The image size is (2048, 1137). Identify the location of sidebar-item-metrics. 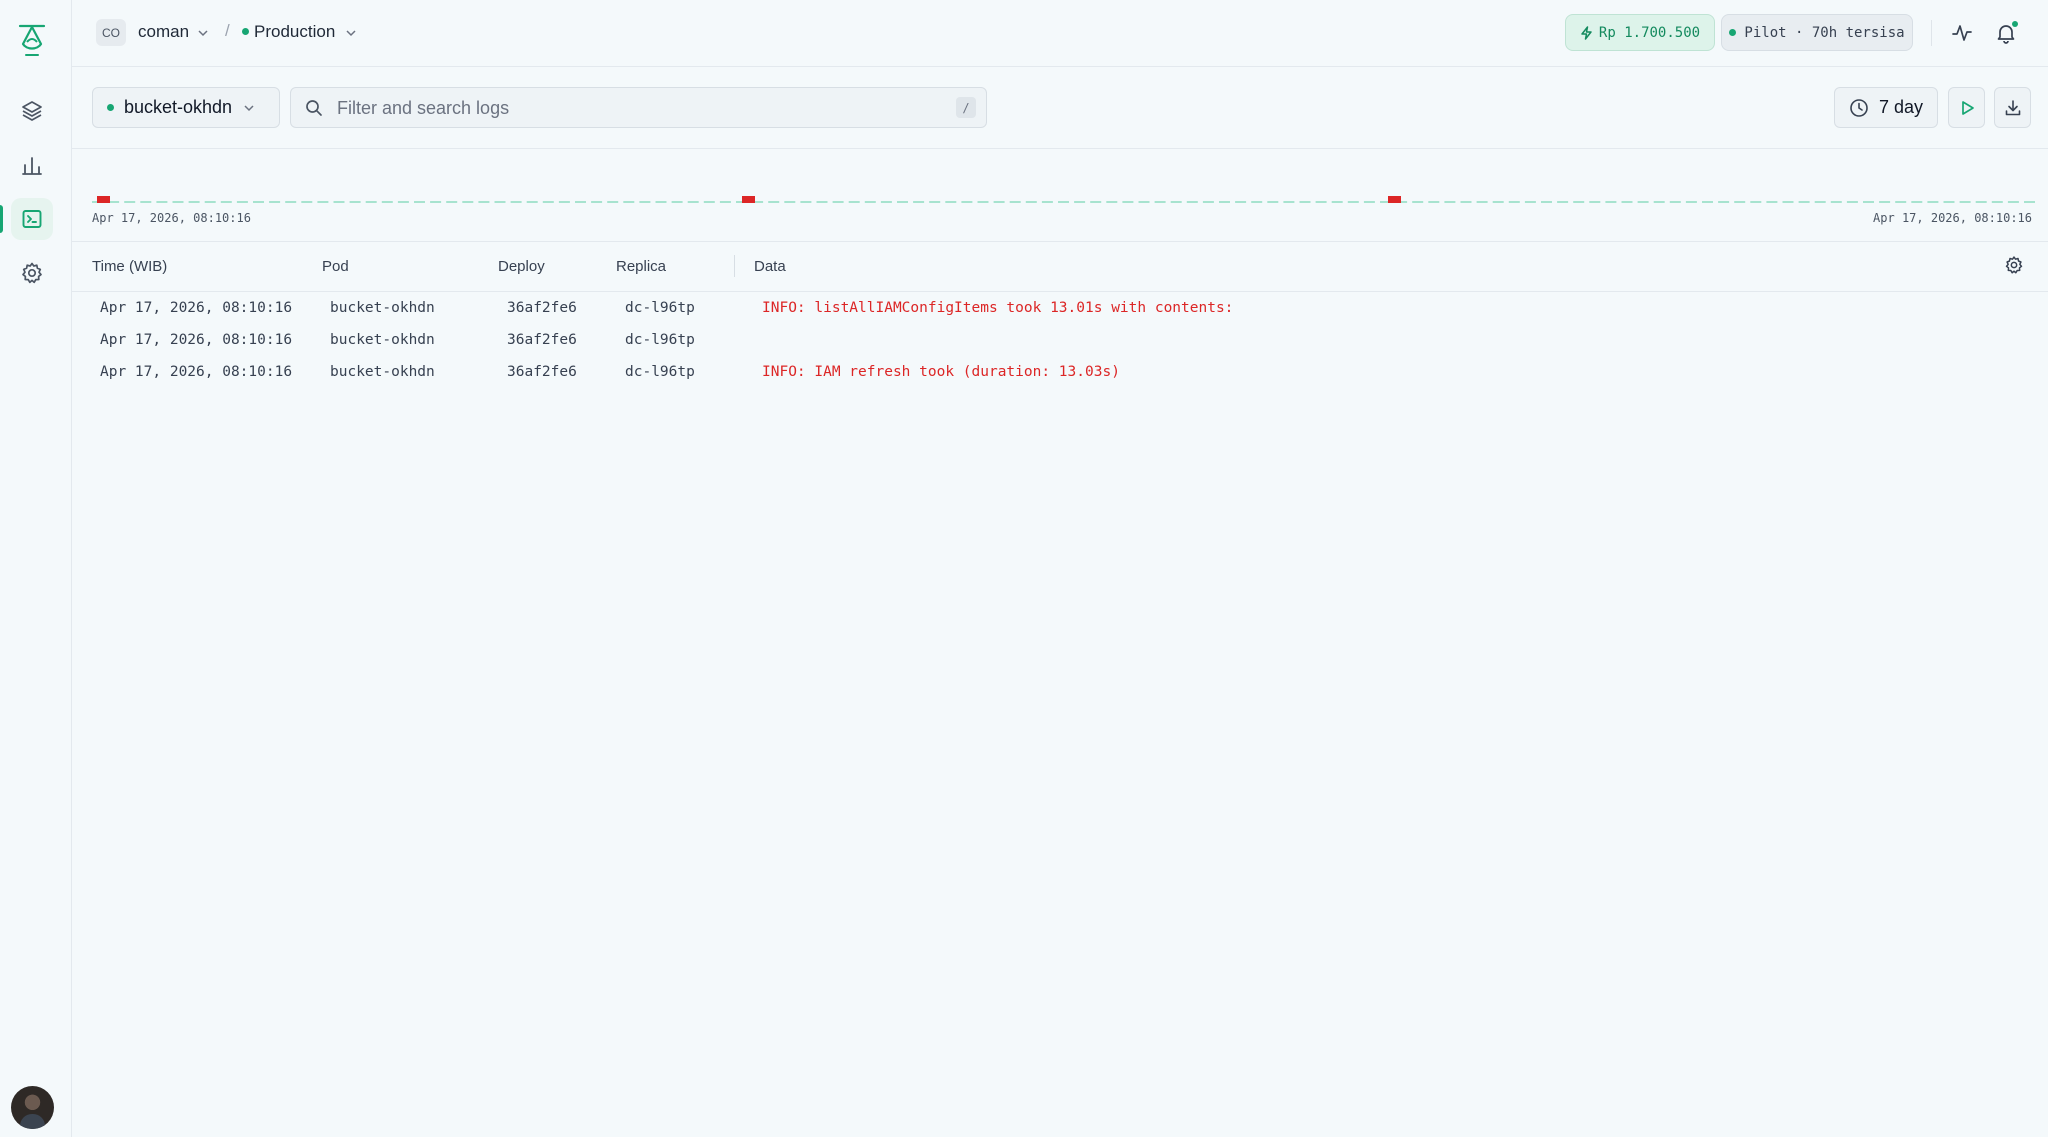
(32, 165).